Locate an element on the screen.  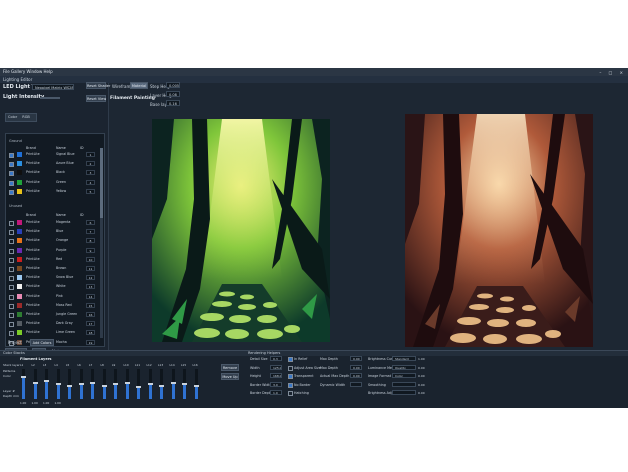
reset-view-button: Reset View is located at coordinates (96, 98).